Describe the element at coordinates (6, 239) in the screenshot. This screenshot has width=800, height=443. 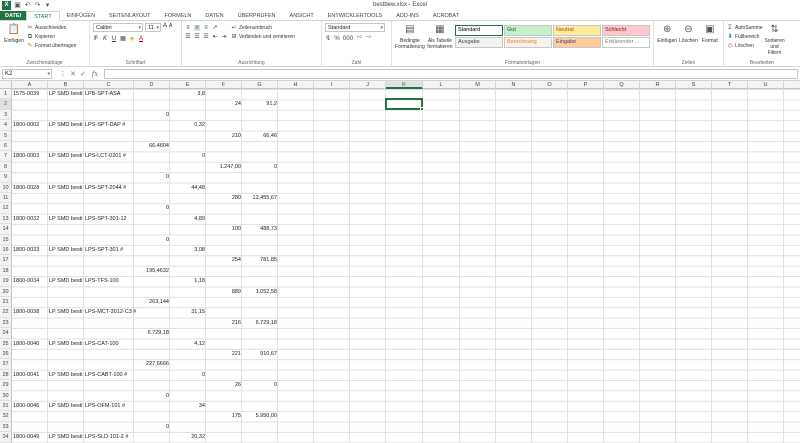
I see `row-header-15: 15` at that location.